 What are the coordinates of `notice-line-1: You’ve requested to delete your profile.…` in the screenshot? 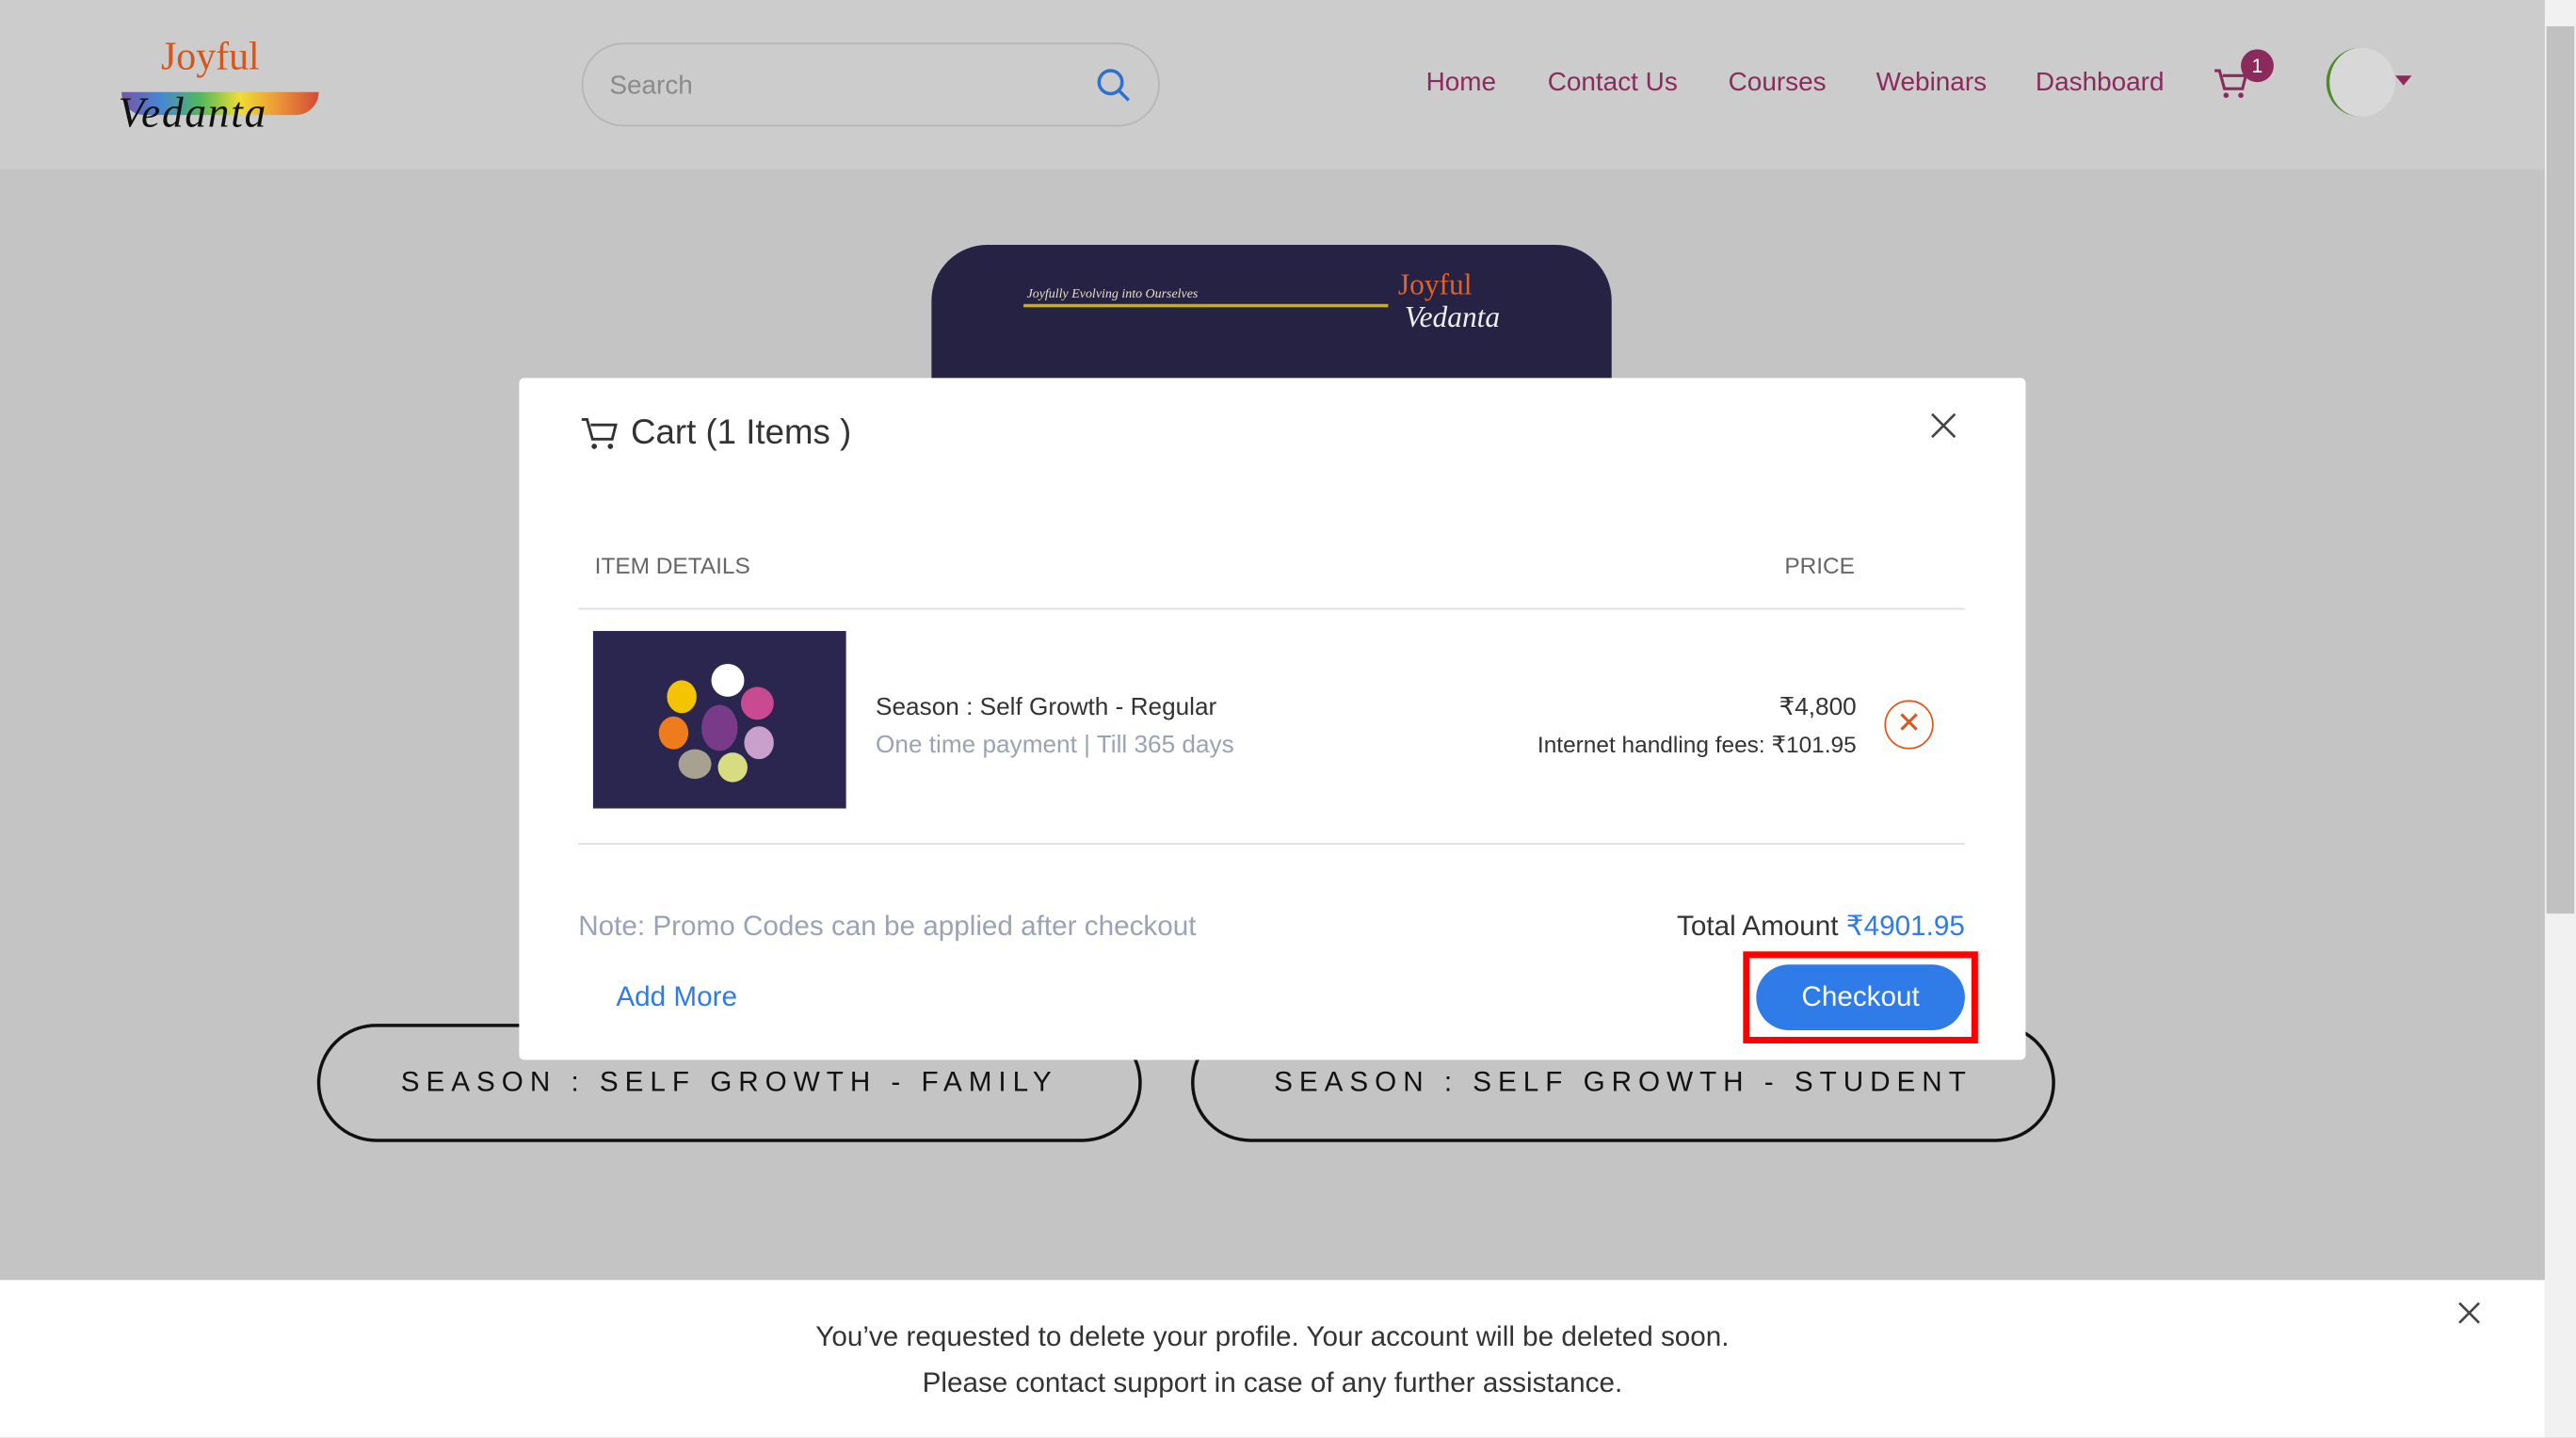 It's located at (1272, 1336).